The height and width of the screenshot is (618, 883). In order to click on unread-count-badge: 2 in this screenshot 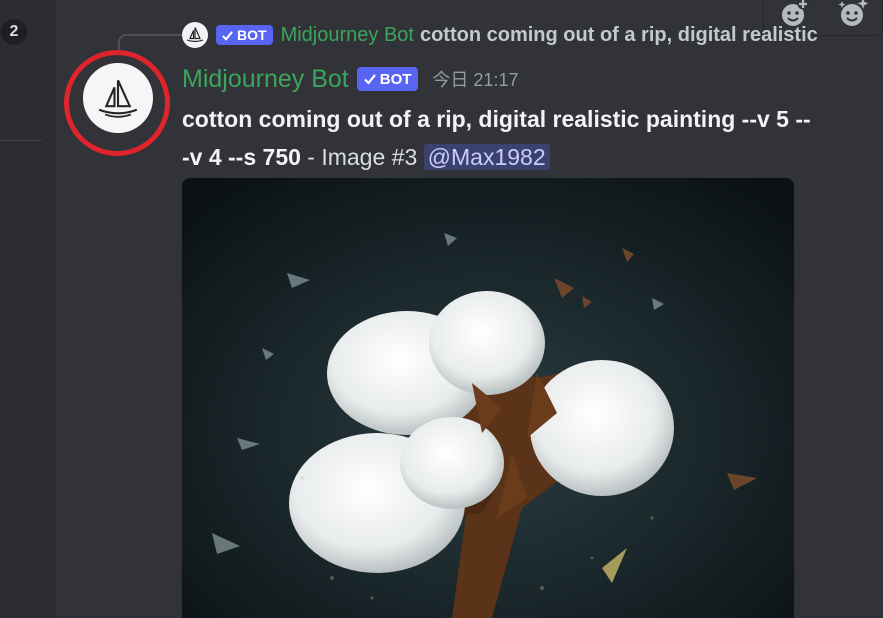, I will do `click(14, 32)`.